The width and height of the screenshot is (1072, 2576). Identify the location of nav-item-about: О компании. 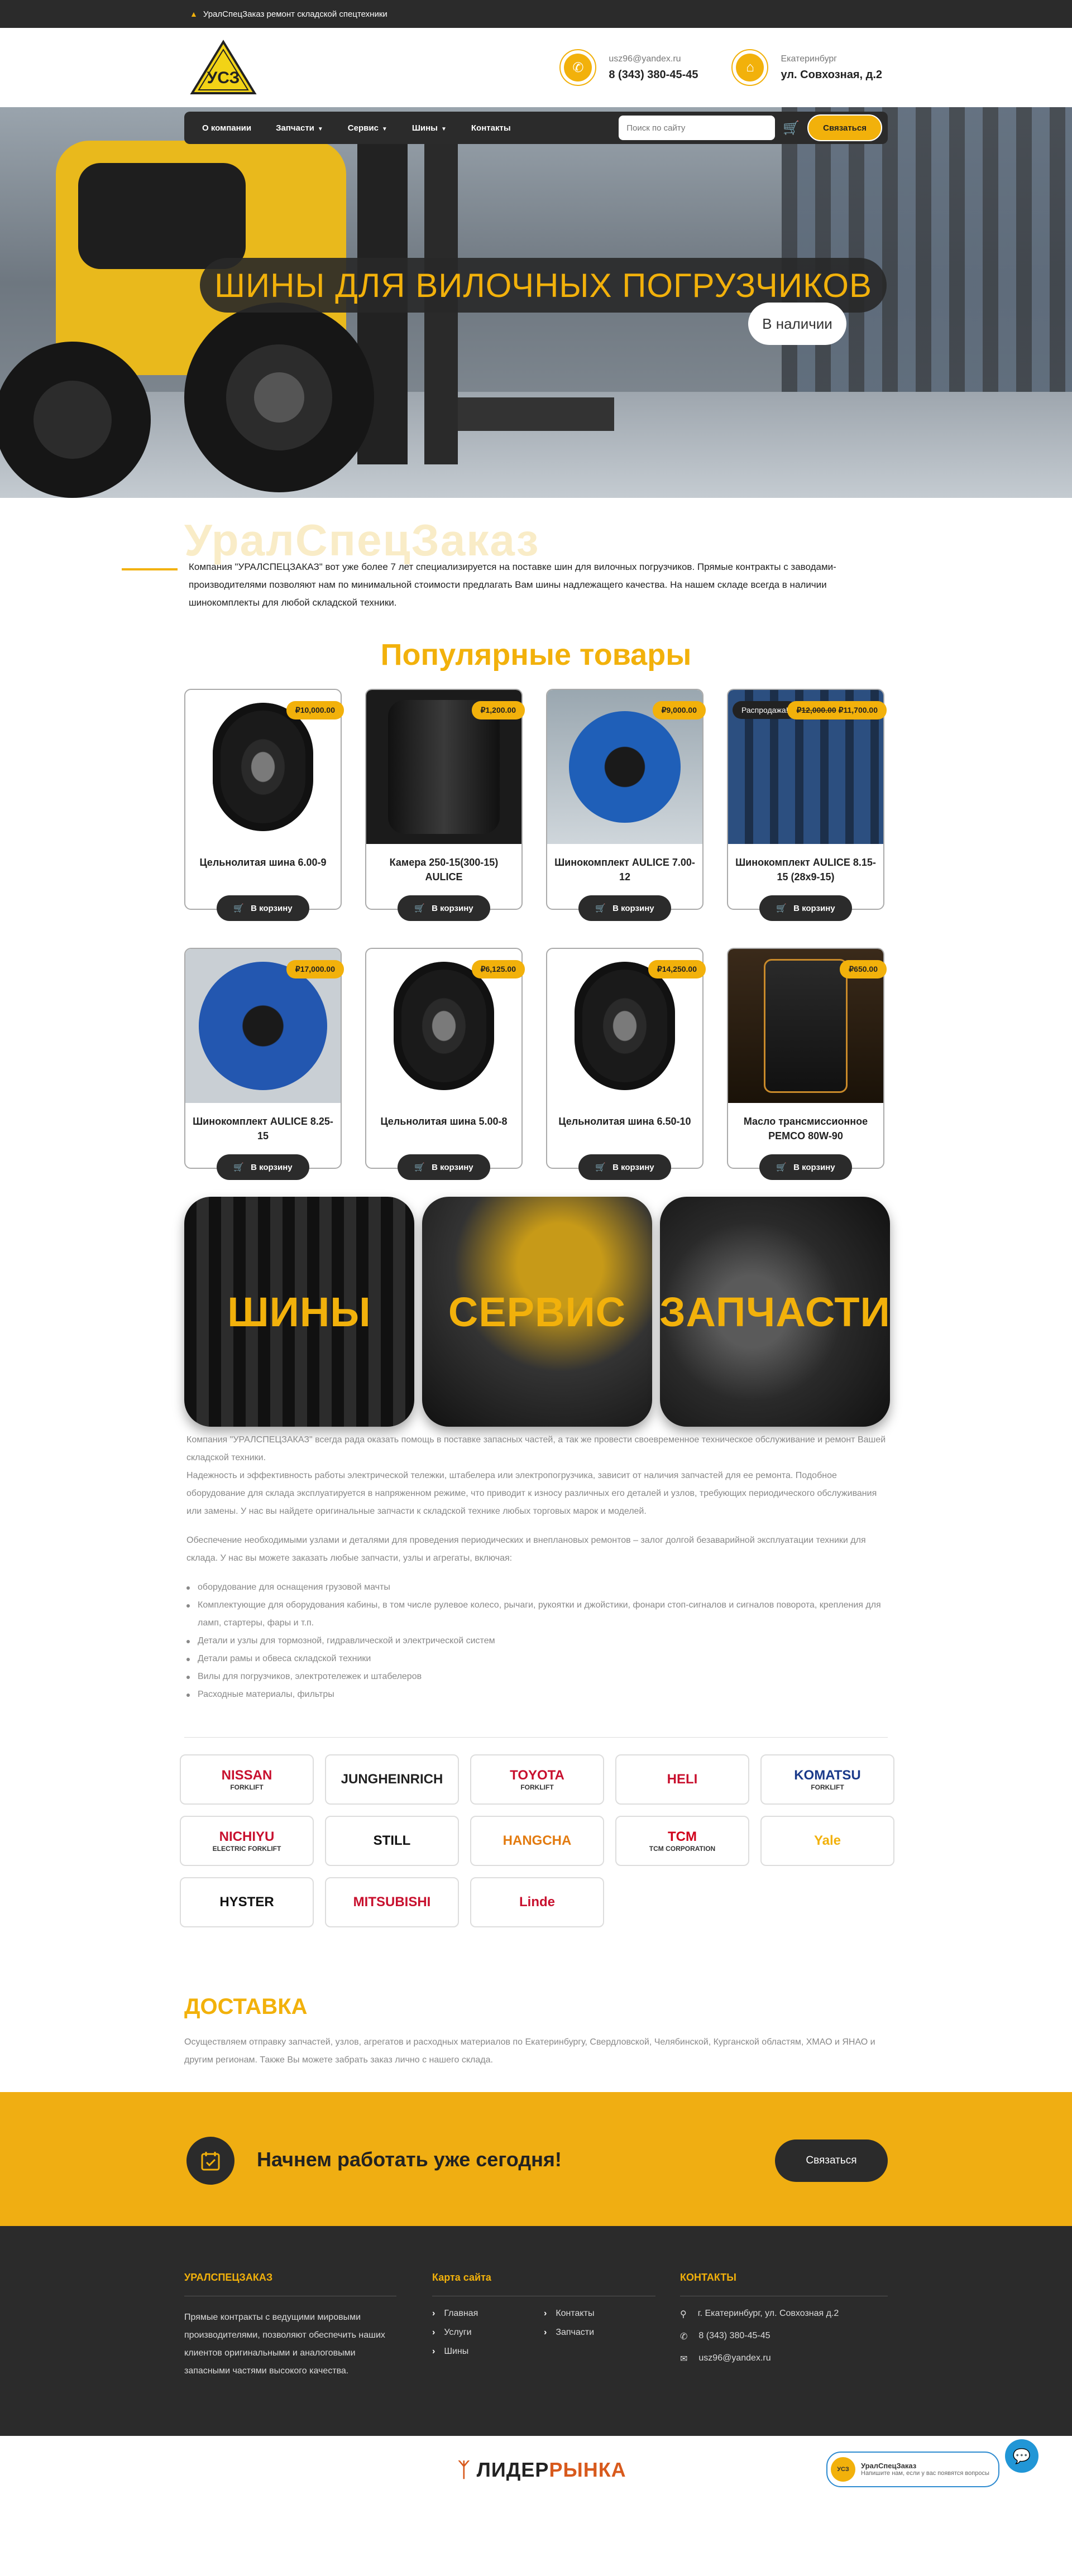
(227, 128).